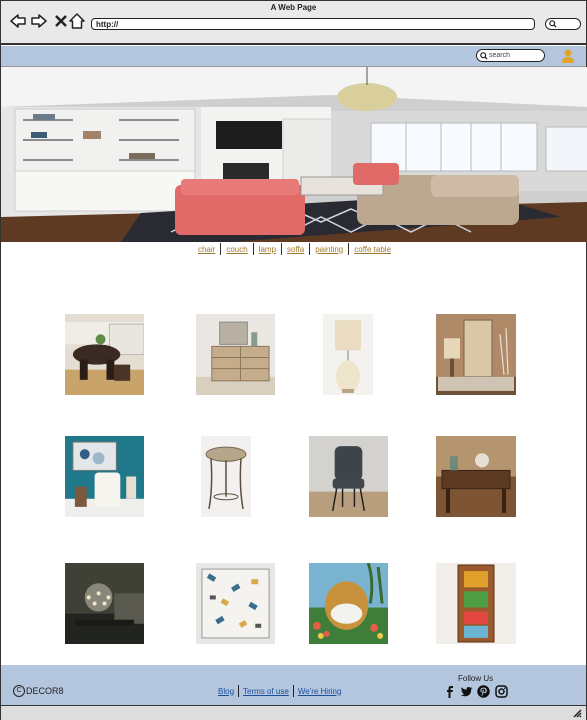 The width and height of the screenshot is (587, 720). What do you see at coordinates (320, 691) in the screenshot?
I see `footer-link-hiring: We're Hiring` at bounding box center [320, 691].